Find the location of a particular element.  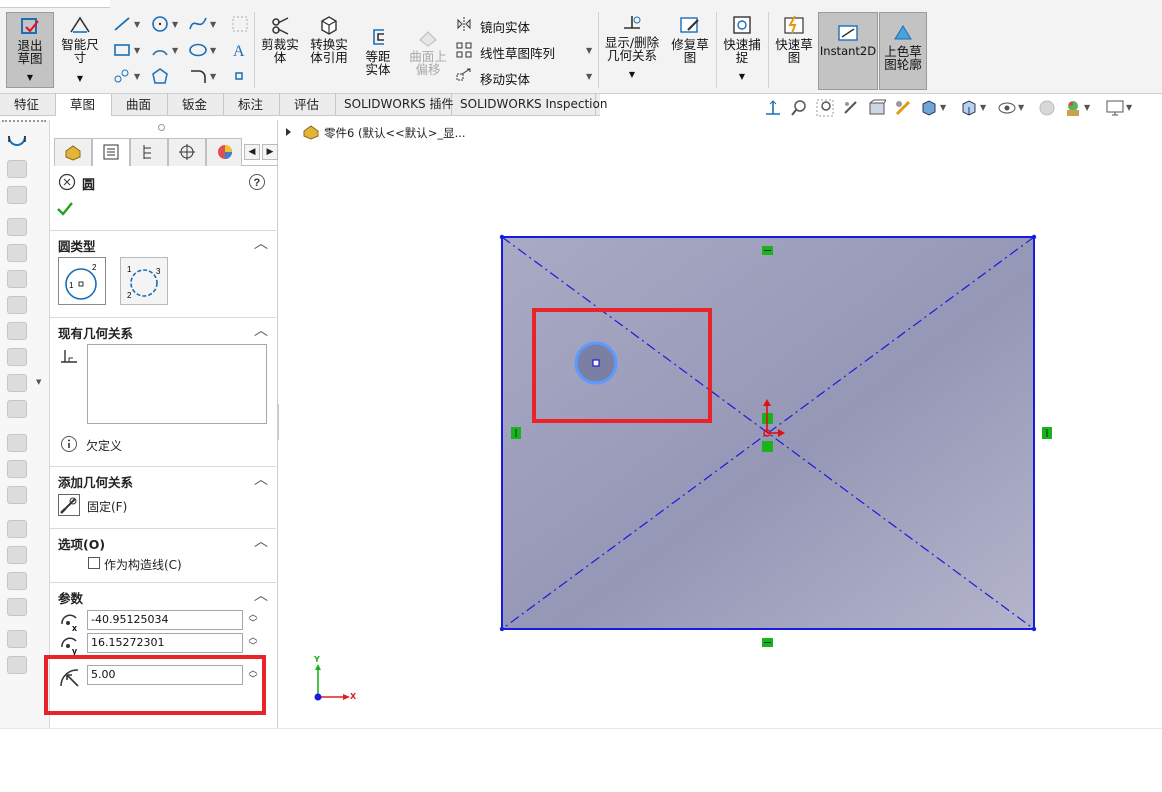

loft-icon is located at coordinates (17, 253).